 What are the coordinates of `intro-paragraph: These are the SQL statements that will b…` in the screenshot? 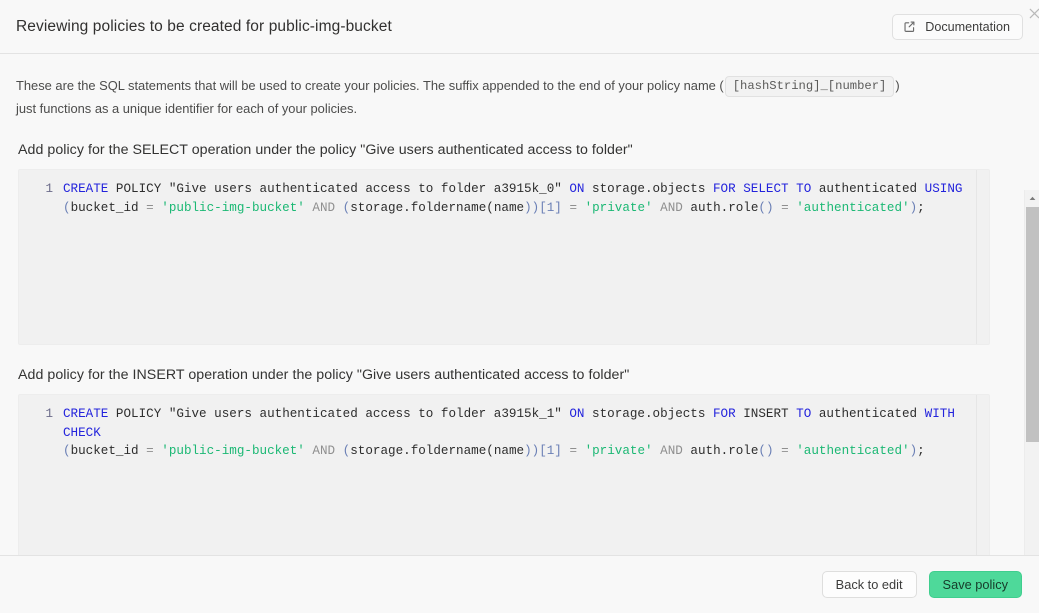 It's located at (511, 97).